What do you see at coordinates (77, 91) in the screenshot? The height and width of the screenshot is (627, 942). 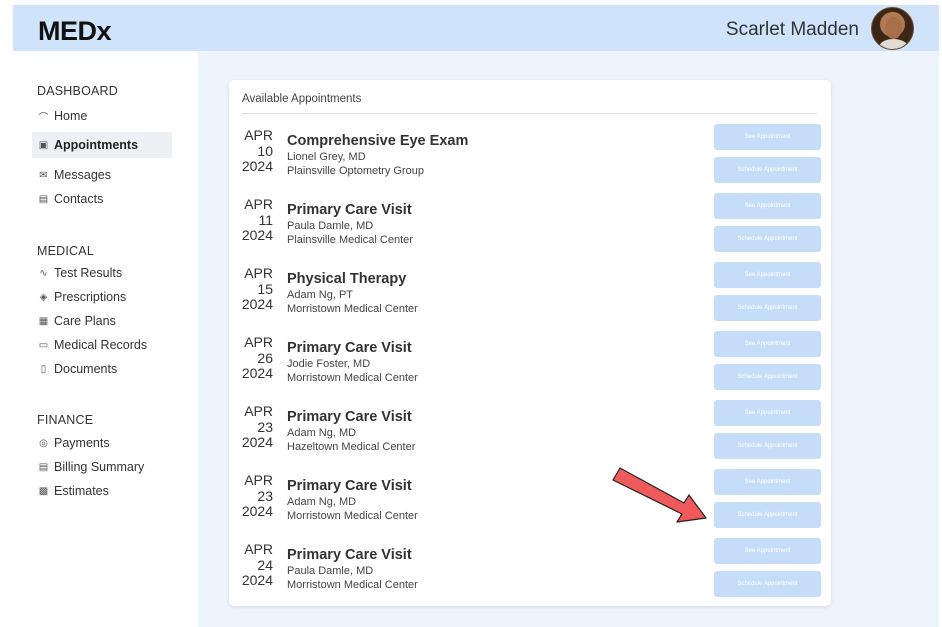 I see `sidebar-section-dashboard: DASHBOARD` at bounding box center [77, 91].